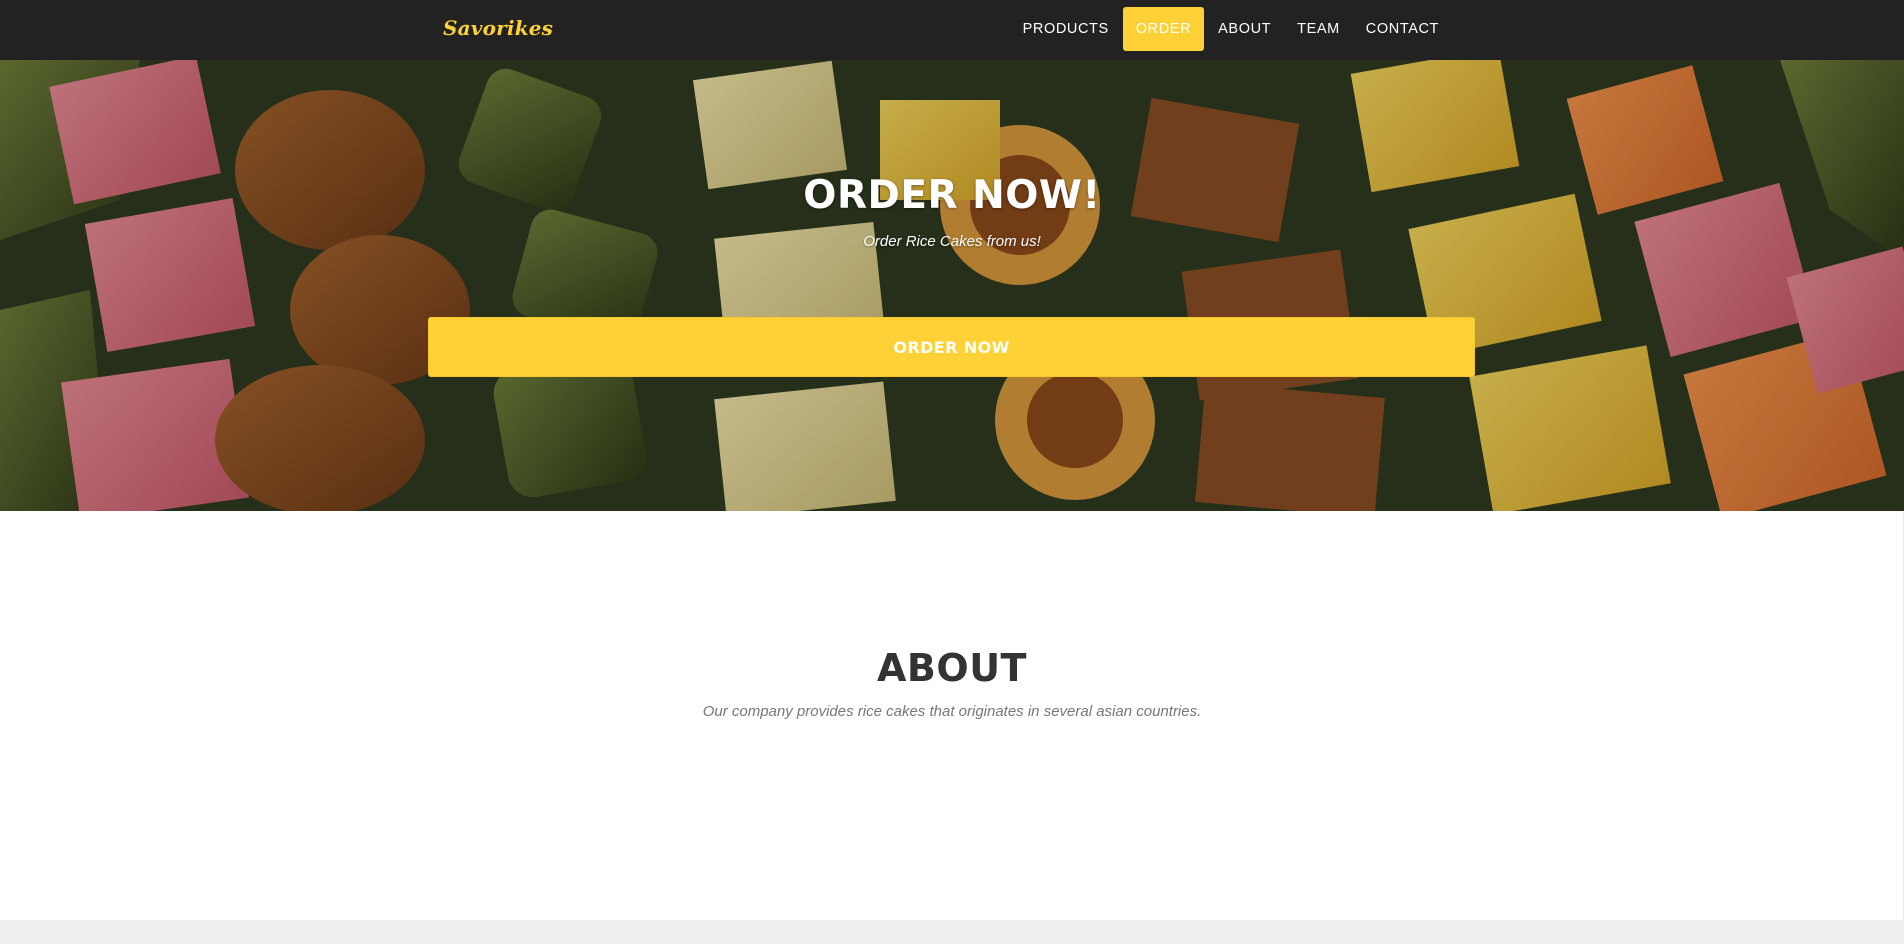 This screenshot has height=944, width=1904. I want to click on hero-subtitle: Order Rice Cakes from us!, so click(952, 241).